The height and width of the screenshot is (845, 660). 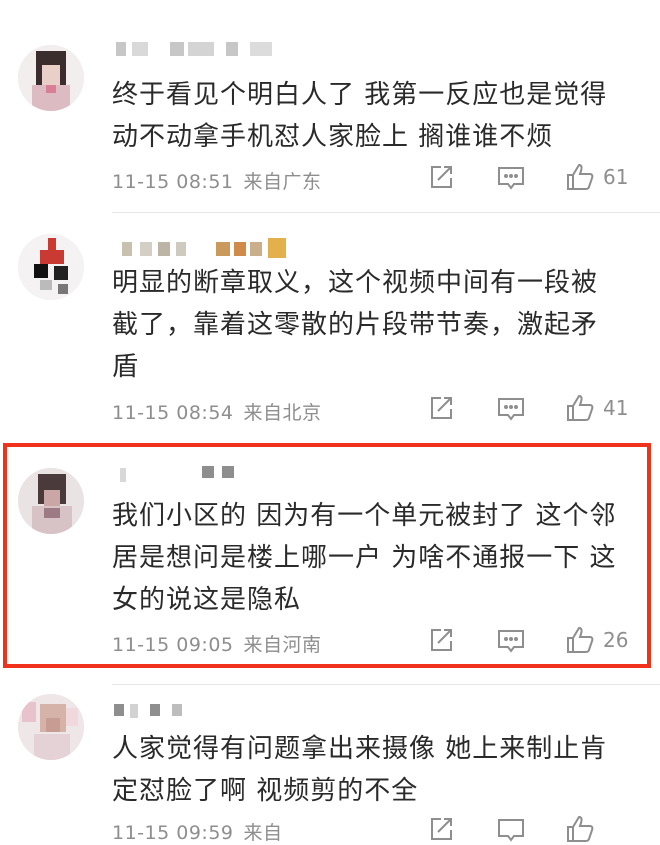 I want to click on comment-meta: 11-15 09:59 来自, so click(x=197, y=831).